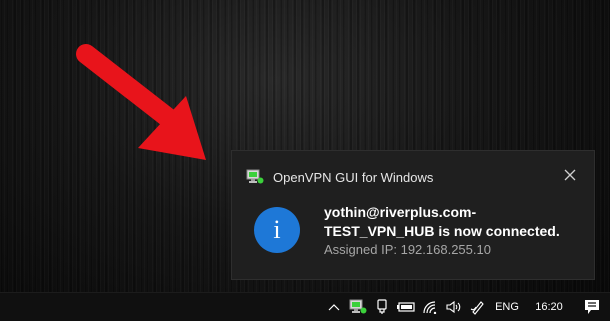 This screenshot has height=321, width=610. Describe the element at coordinates (305, 306) in the screenshot. I see `taskbar: ENG 16:20` at that location.